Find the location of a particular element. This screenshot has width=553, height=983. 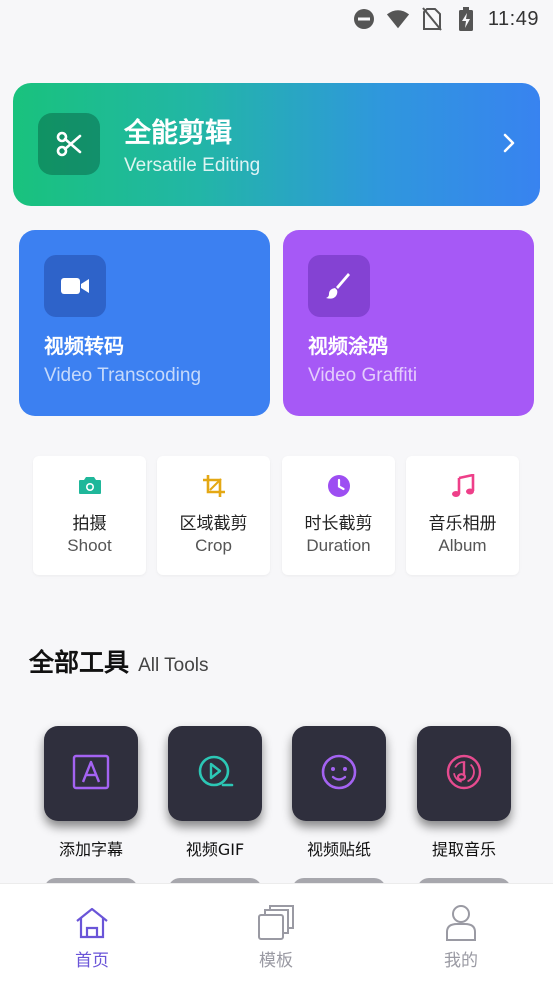

battery-charging-icon is located at coordinates (466, 19).